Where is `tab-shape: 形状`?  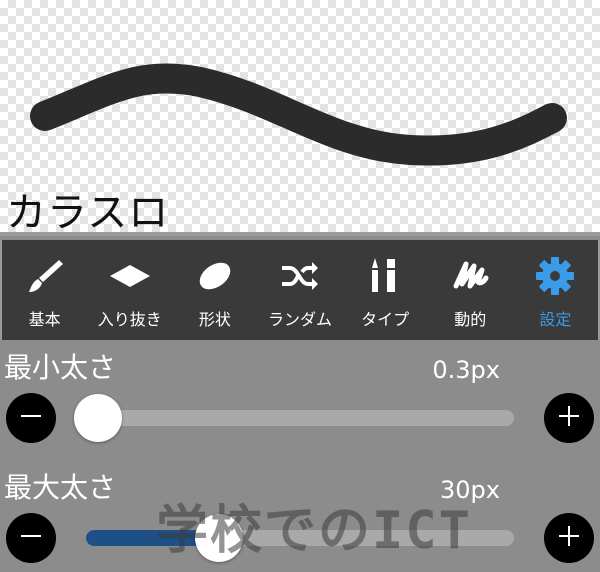
tab-shape: 形状 is located at coordinates (214, 290).